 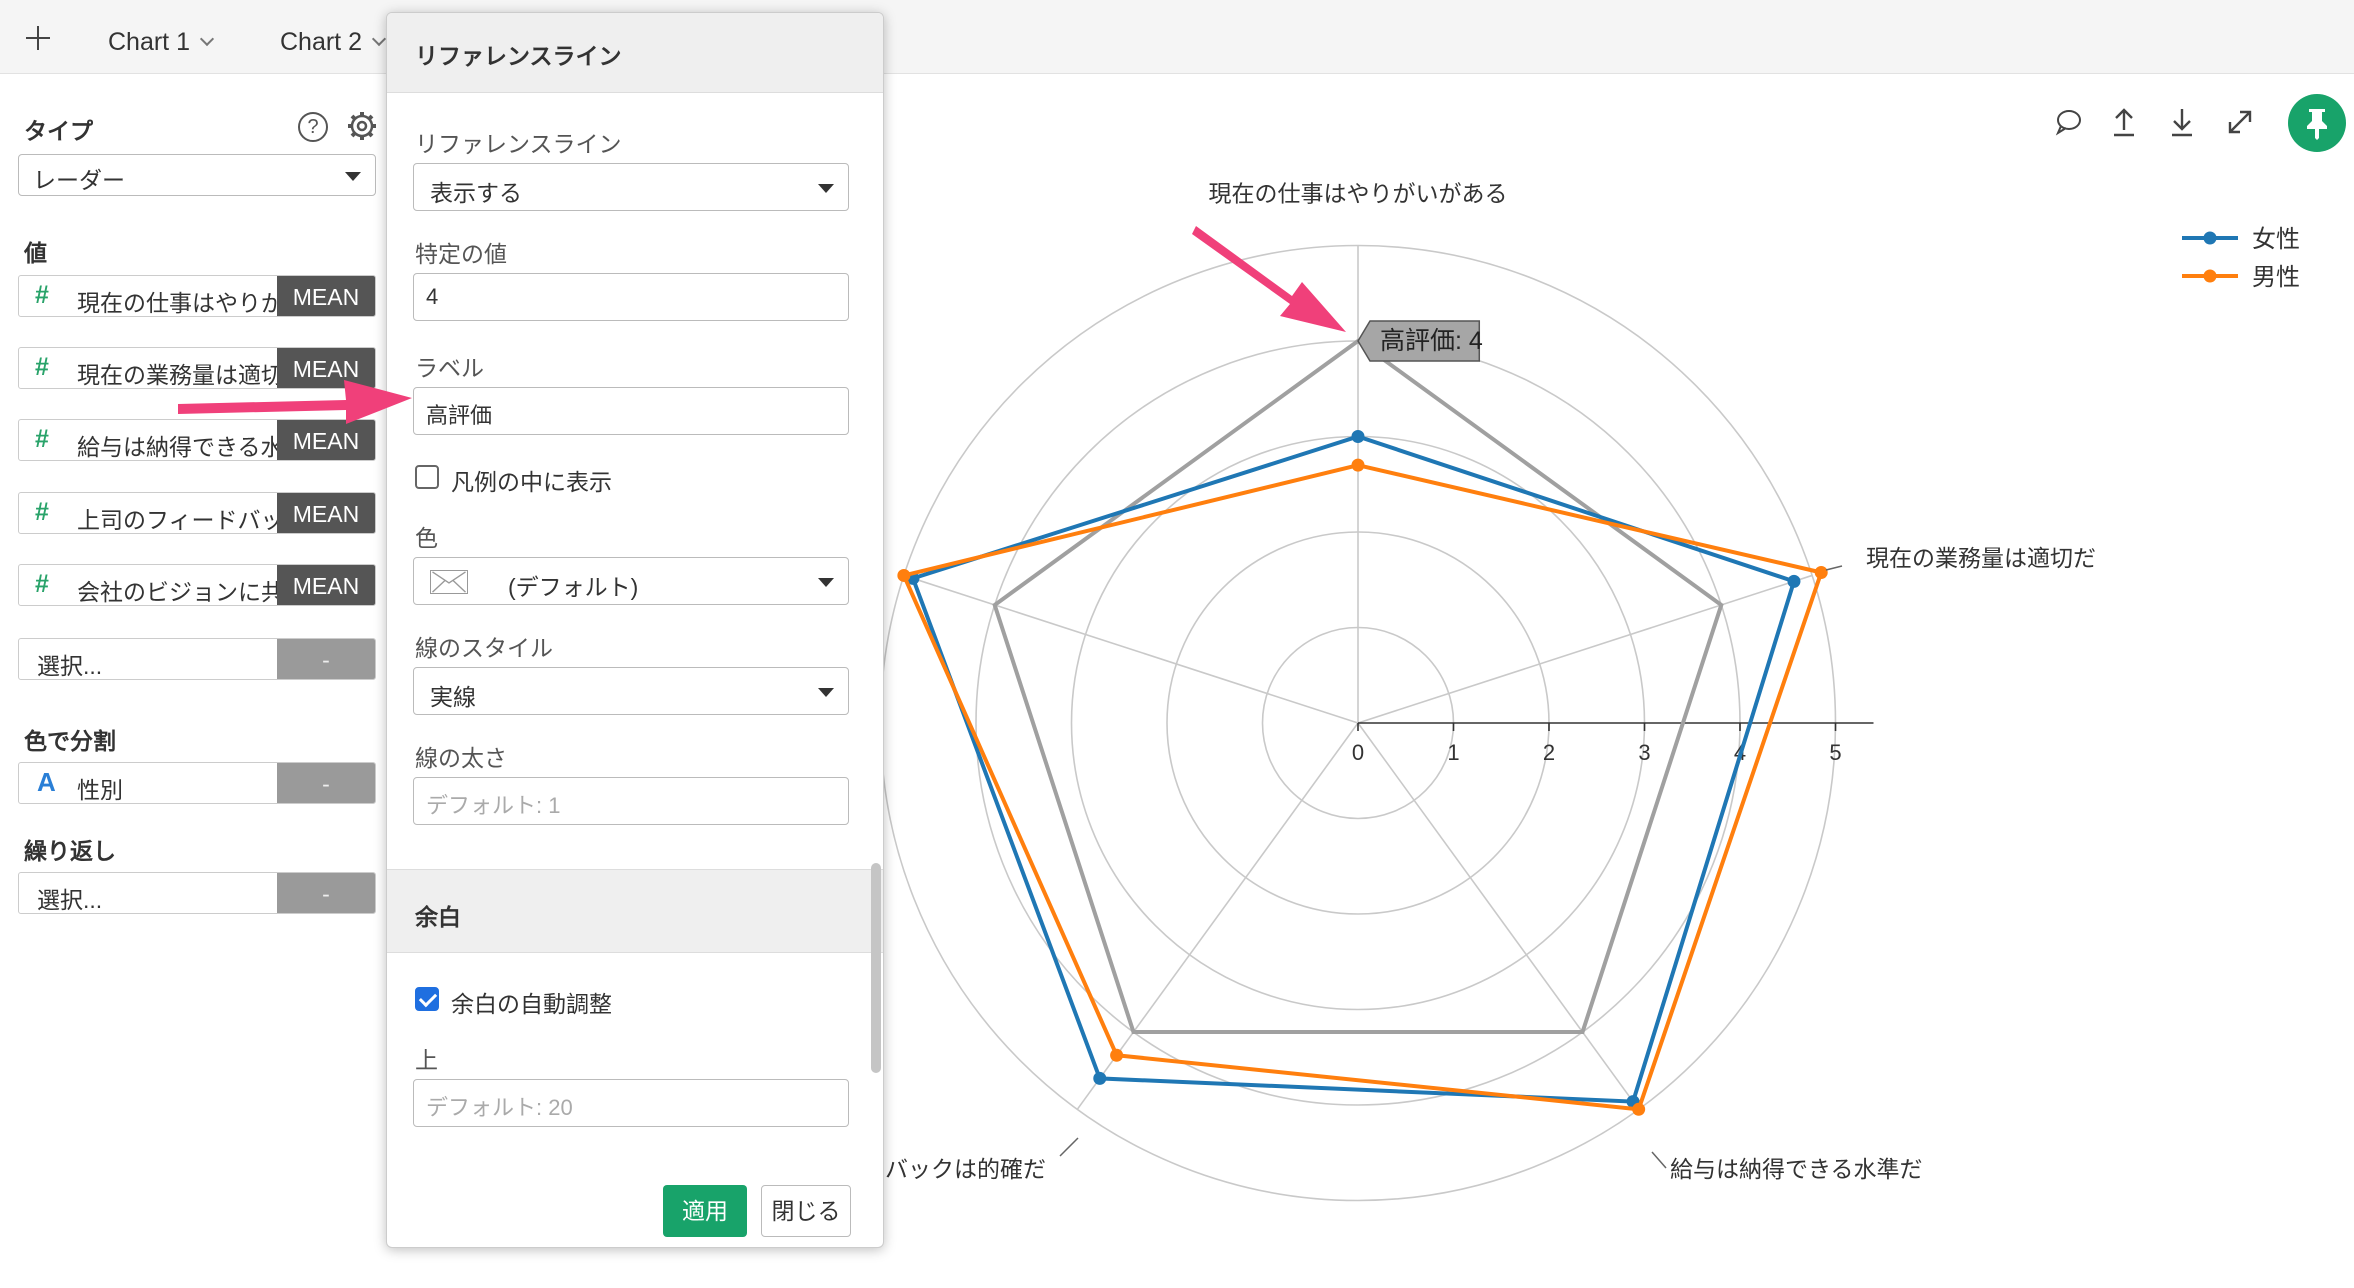 What do you see at coordinates (295, 402) in the screenshot?
I see `pink-arrow-to-label-input` at bounding box center [295, 402].